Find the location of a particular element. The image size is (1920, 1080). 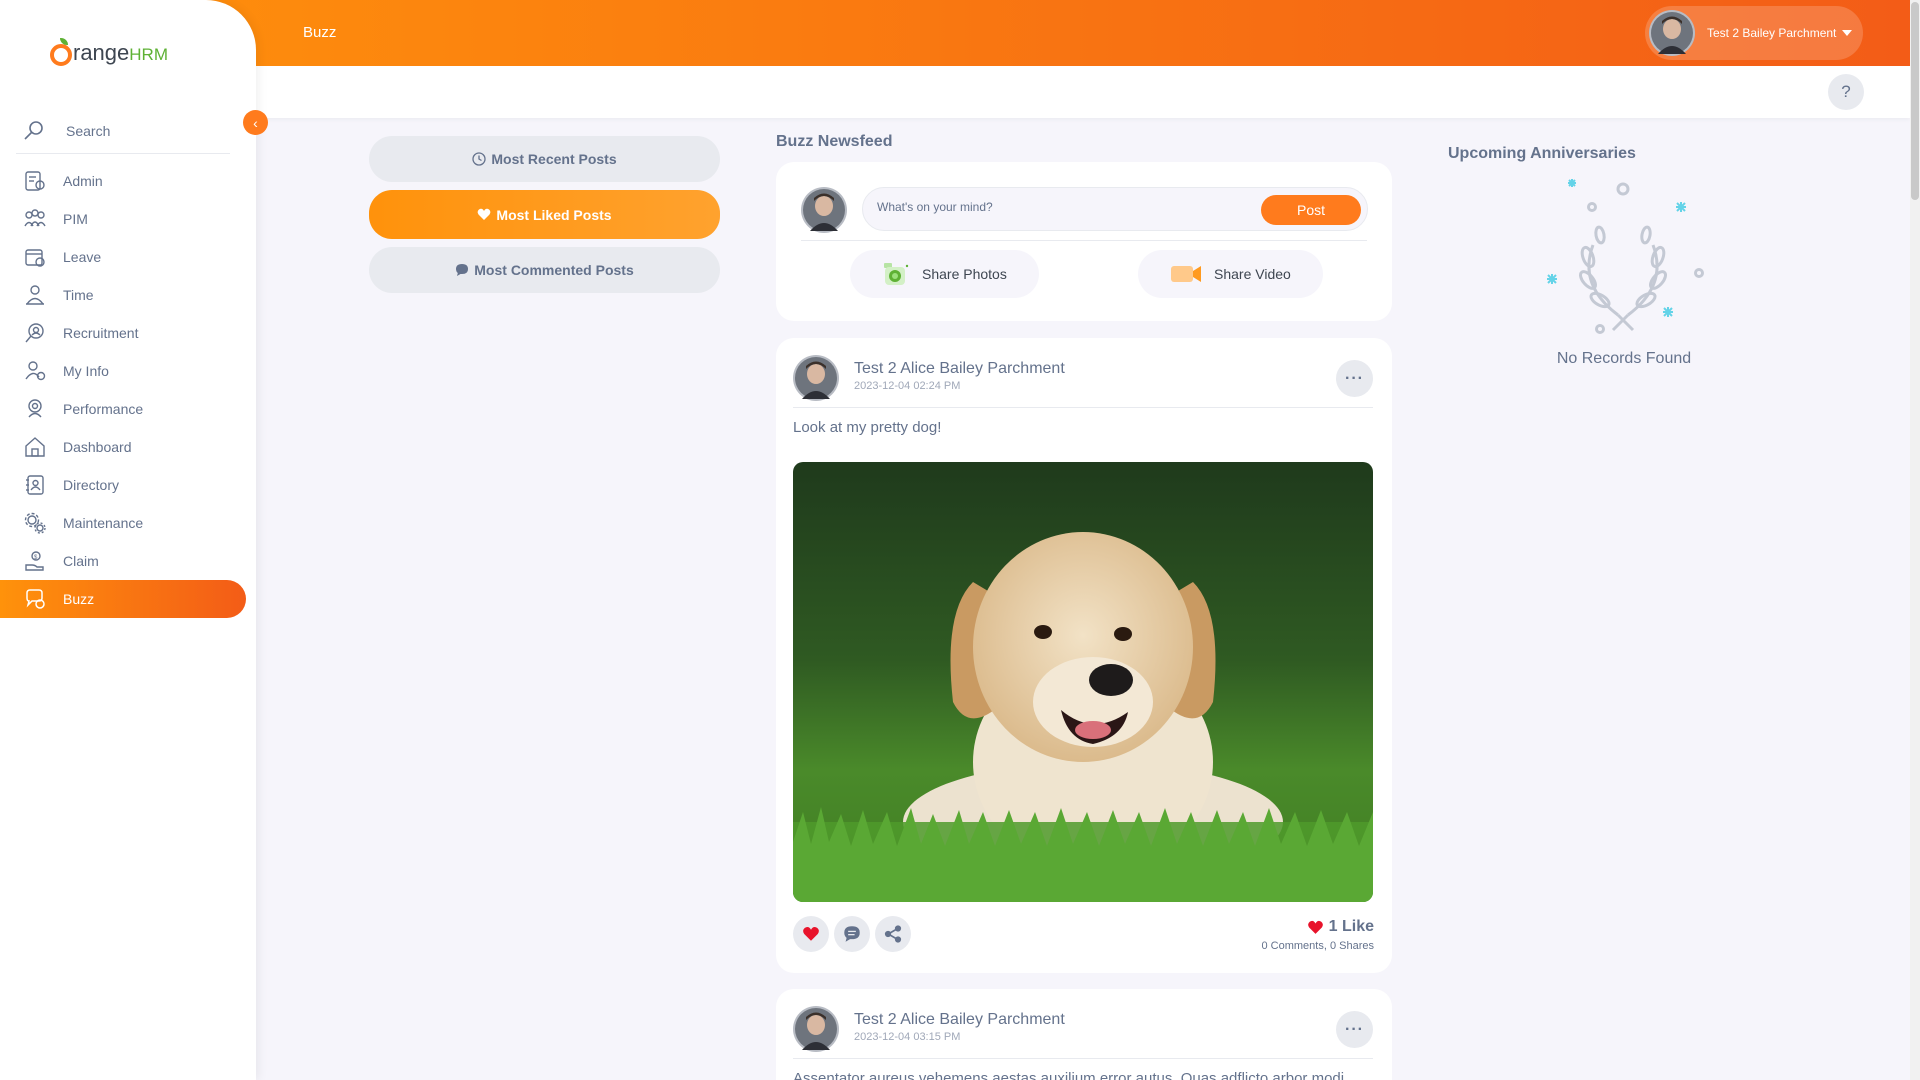

search-placeholder: Search is located at coordinates (88, 130).